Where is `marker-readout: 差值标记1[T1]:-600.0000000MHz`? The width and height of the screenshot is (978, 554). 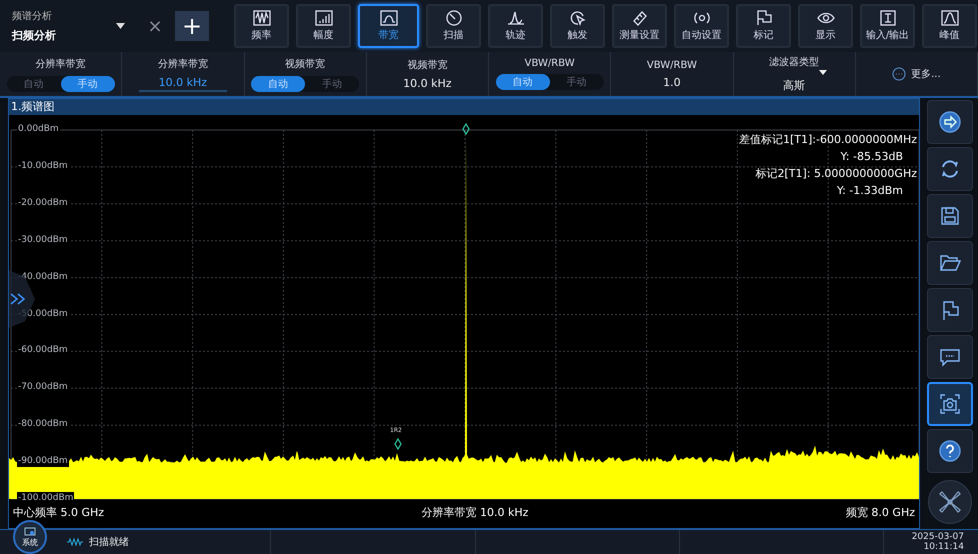
marker-readout: 差值标记1[T1]:-600.0000000MHz is located at coordinates (828, 139).